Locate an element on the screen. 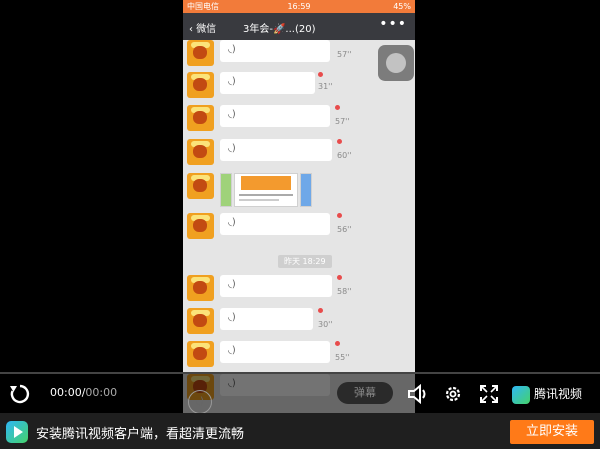 Image resolution: width=600 pixels, height=449 pixels. voice-duration: 55'' is located at coordinates (342, 357).